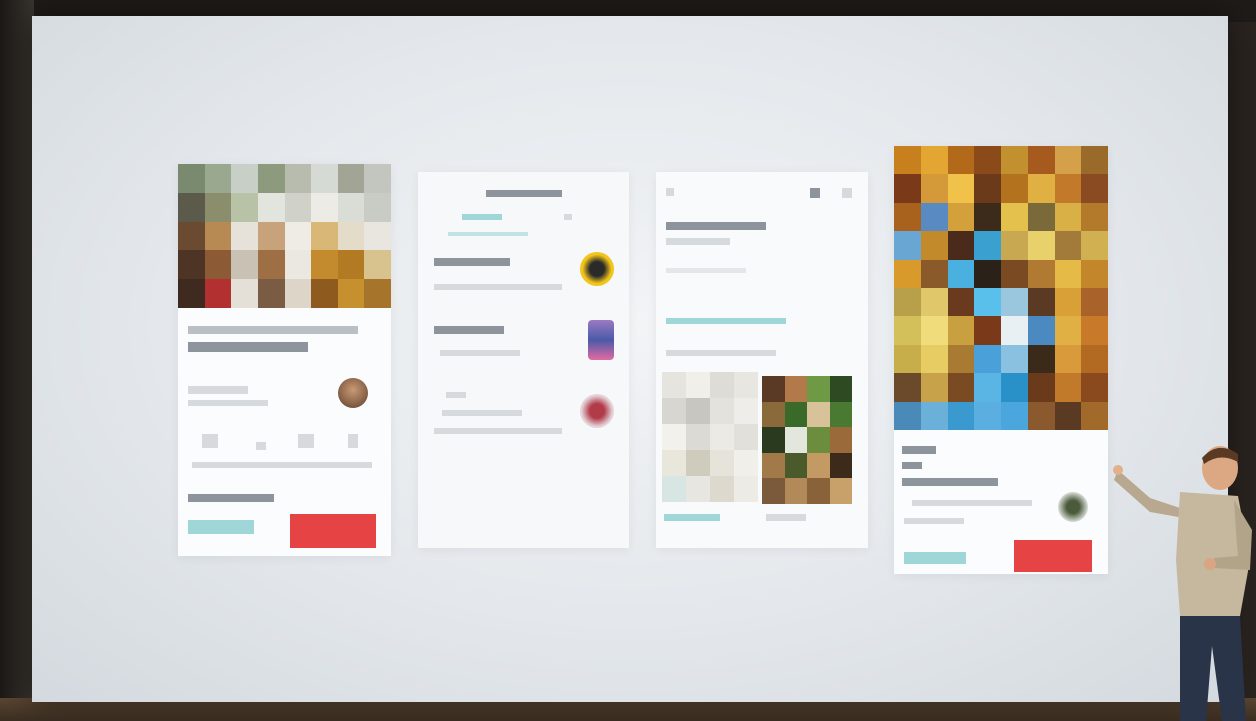  Describe the element at coordinates (353, 393) in the screenshot. I see `host-avatar` at that location.